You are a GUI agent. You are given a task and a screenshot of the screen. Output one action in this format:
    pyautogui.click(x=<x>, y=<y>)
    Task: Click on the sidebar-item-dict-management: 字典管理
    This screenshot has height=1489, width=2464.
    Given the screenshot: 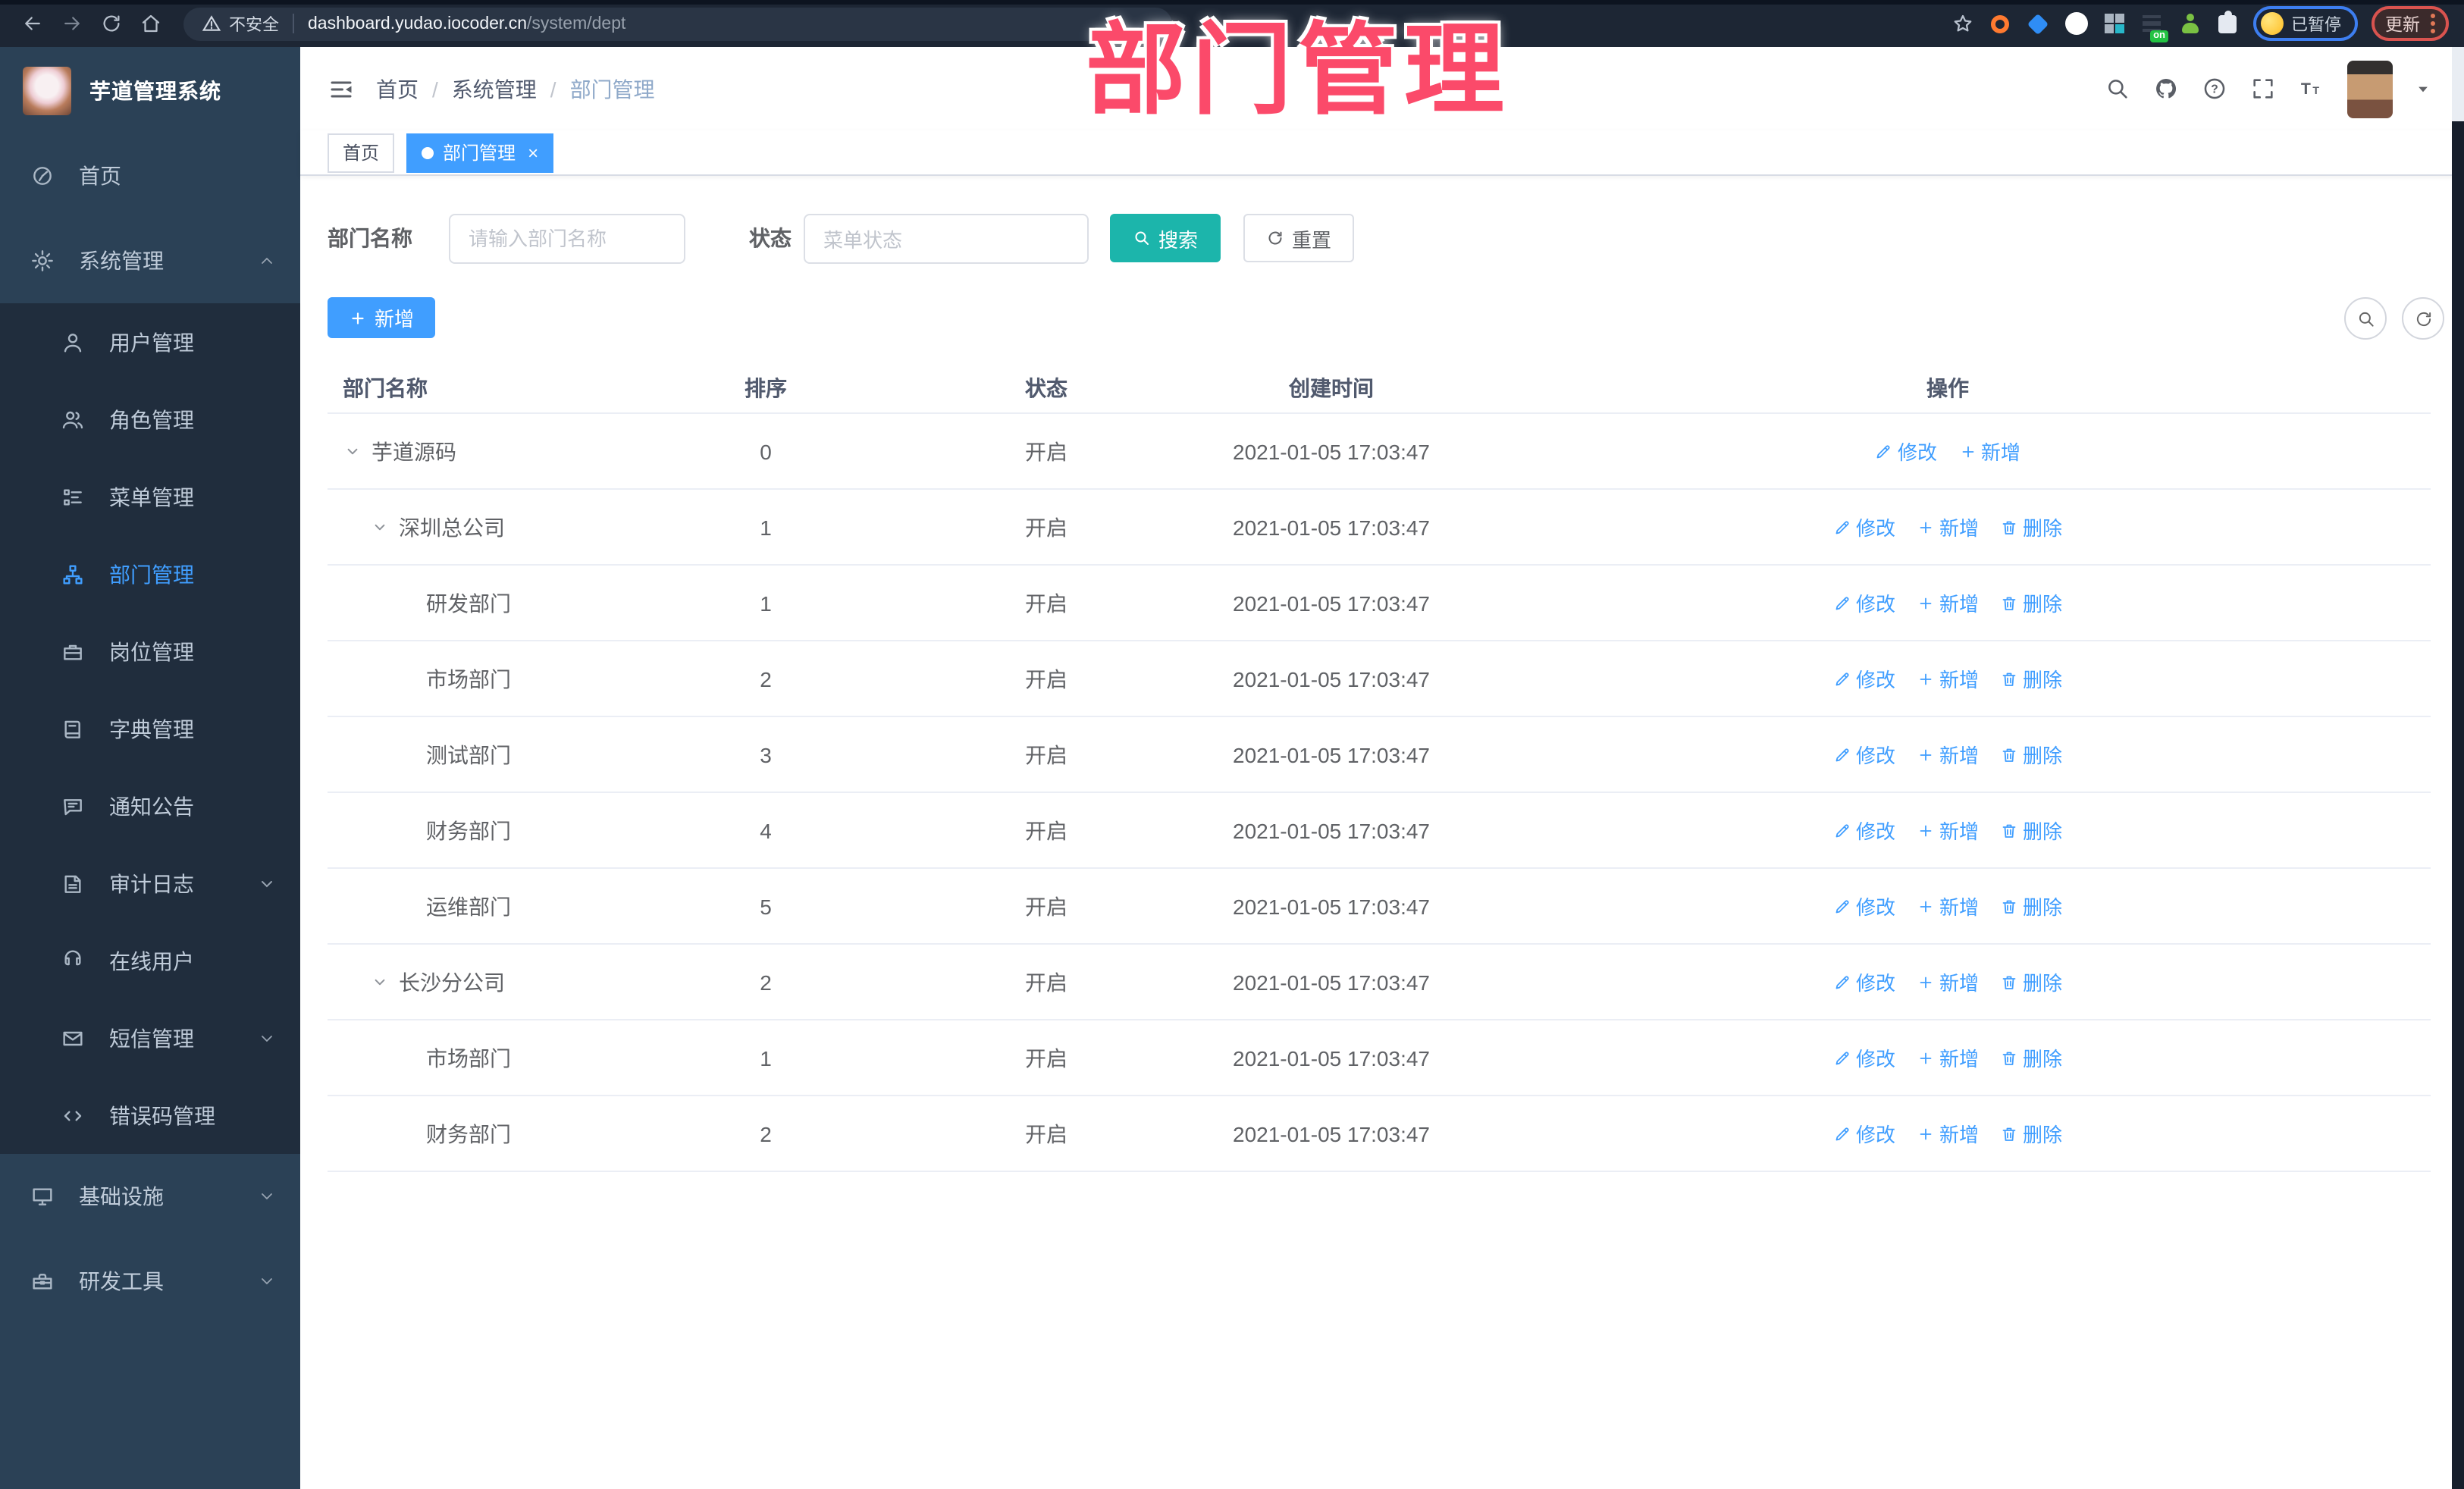 What is the action you would take?
    pyautogui.click(x=150, y=728)
    